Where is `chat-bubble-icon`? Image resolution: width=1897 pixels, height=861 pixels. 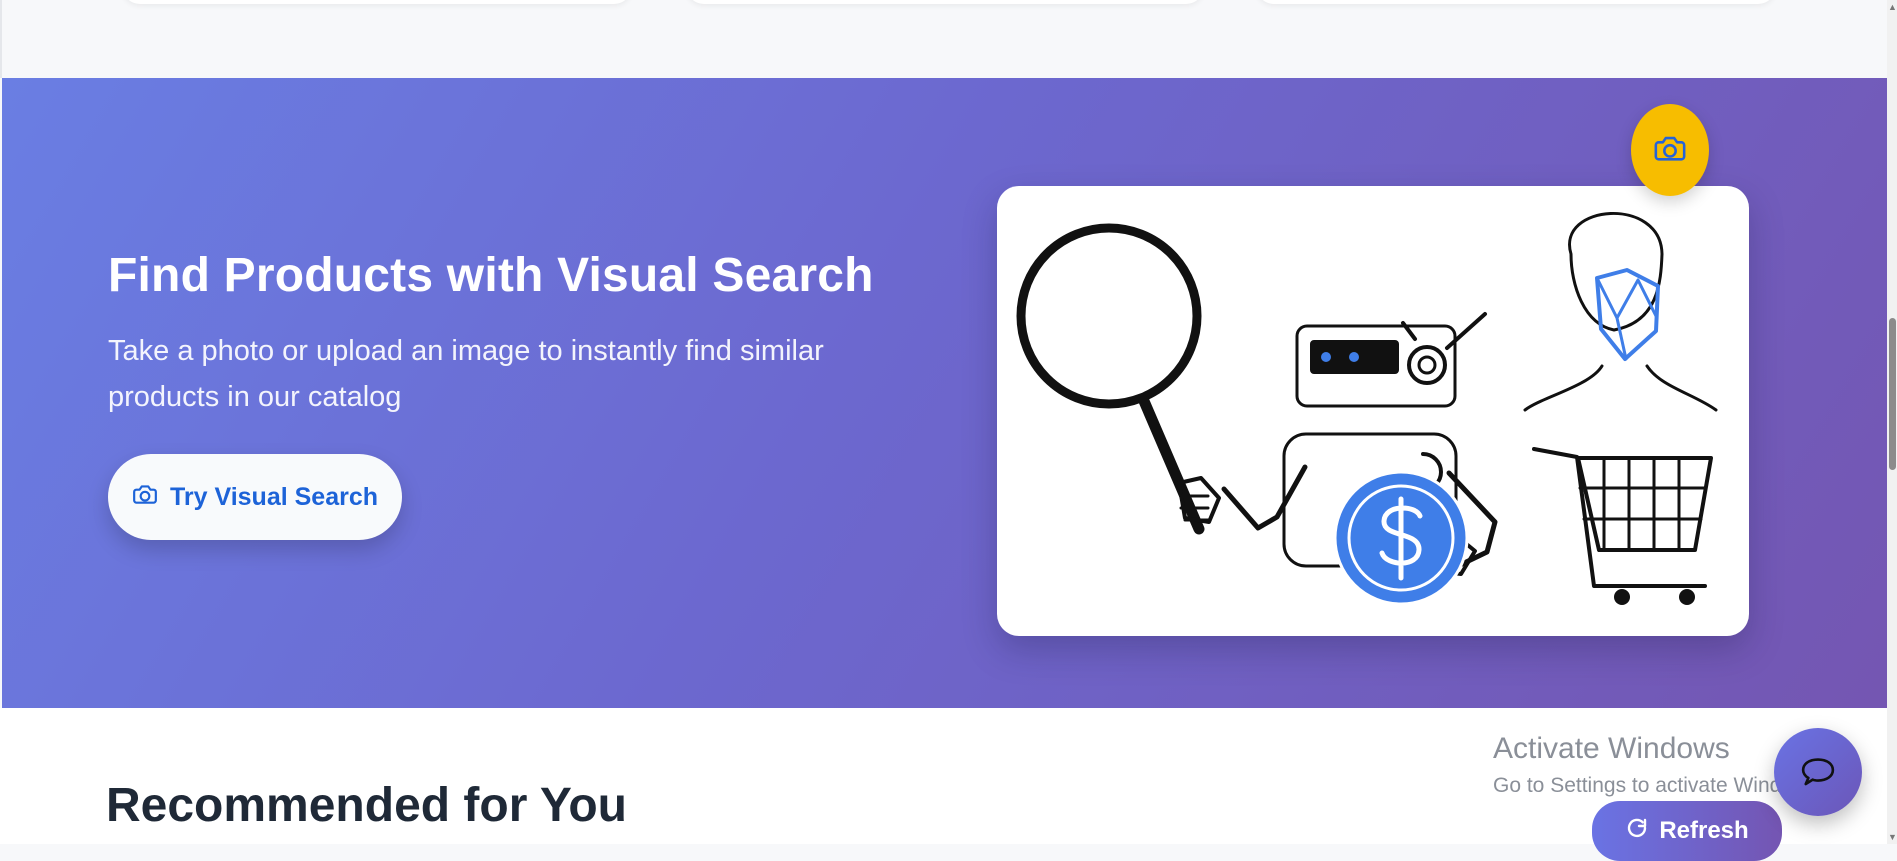 chat-bubble-icon is located at coordinates (1818, 772).